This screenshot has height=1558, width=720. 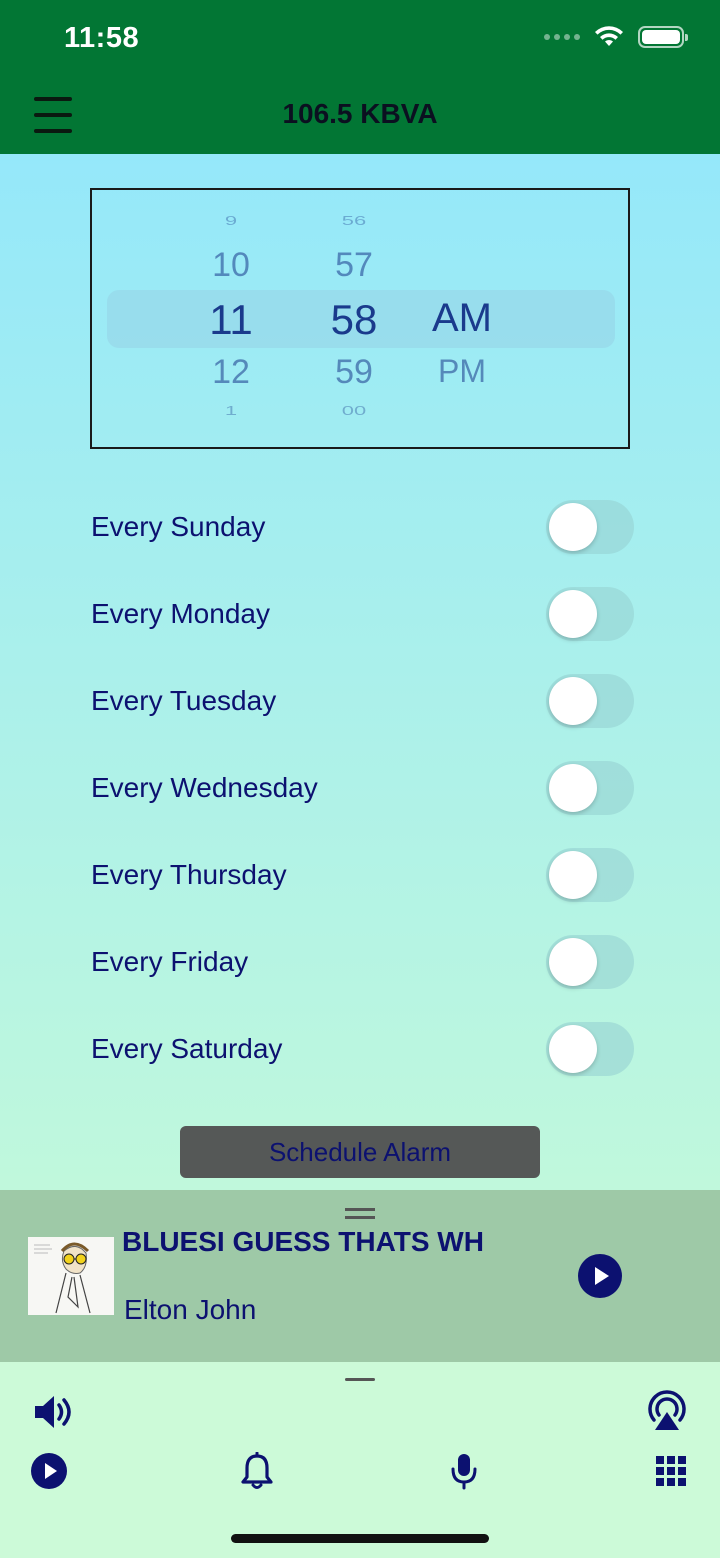 What do you see at coordinates (360, 1152) in the screenshot?
I see `schedule-alarm-button: Schedule Alarm` at bounding box center [360, 1152].